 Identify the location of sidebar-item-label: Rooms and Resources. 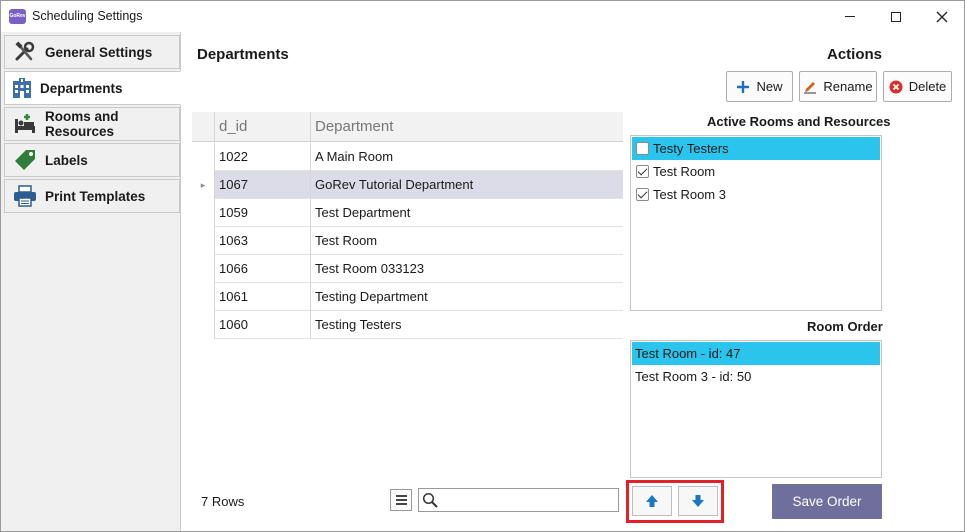
(82, 124).